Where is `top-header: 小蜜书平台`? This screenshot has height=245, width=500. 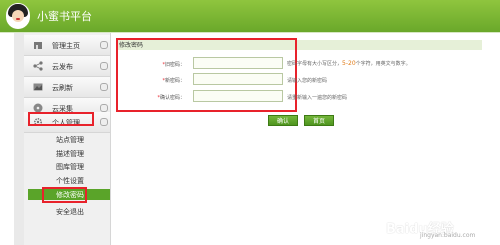
top-header: 小蜜书平台 is located at coordinates (250, 16).